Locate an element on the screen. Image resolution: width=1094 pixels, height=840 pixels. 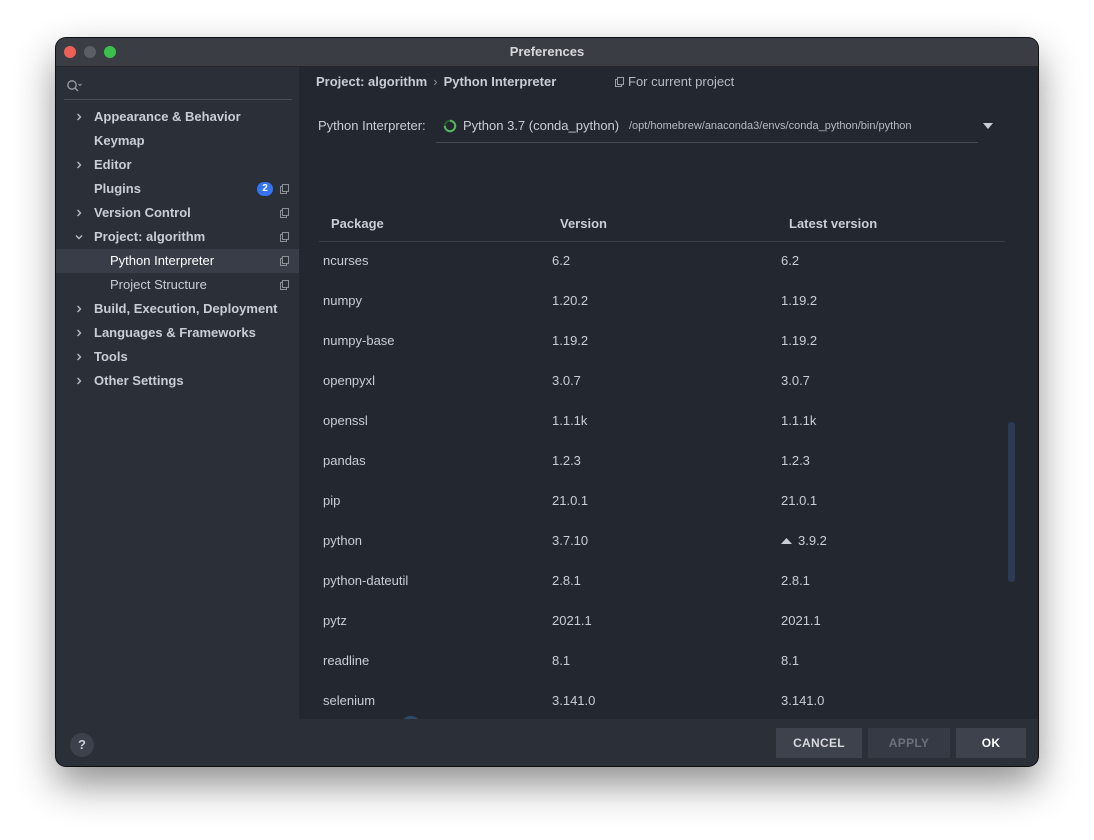
sidebar-item-tools: Tools is located at coordinates (177, 357).